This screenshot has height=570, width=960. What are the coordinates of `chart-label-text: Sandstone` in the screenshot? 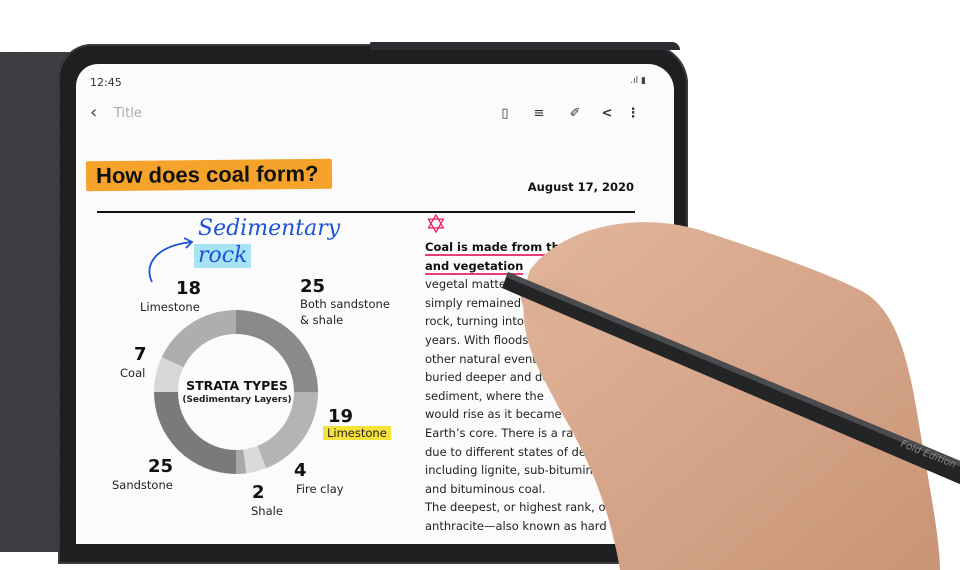 It's located at (142, 485).